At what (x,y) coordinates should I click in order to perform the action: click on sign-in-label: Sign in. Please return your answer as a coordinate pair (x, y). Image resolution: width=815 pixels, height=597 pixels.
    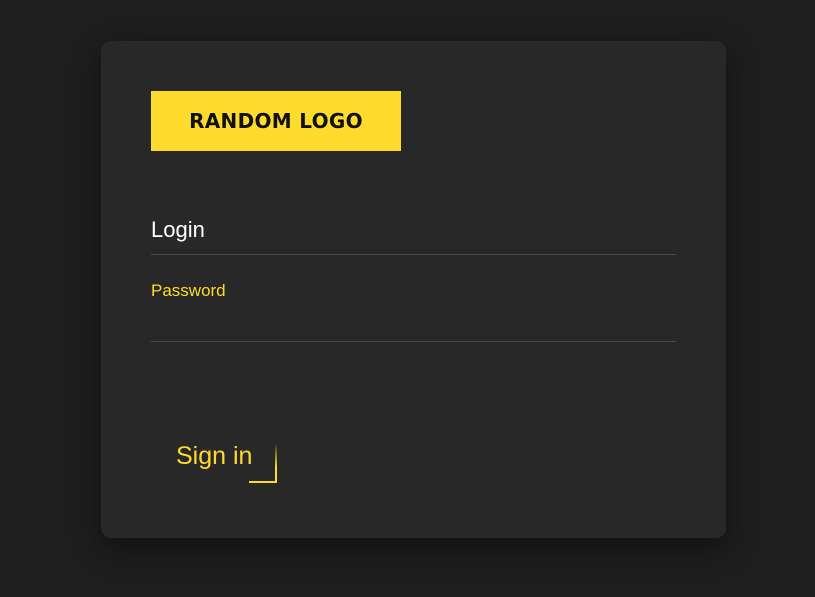
    Looking at the image, I should click on (214, 456).